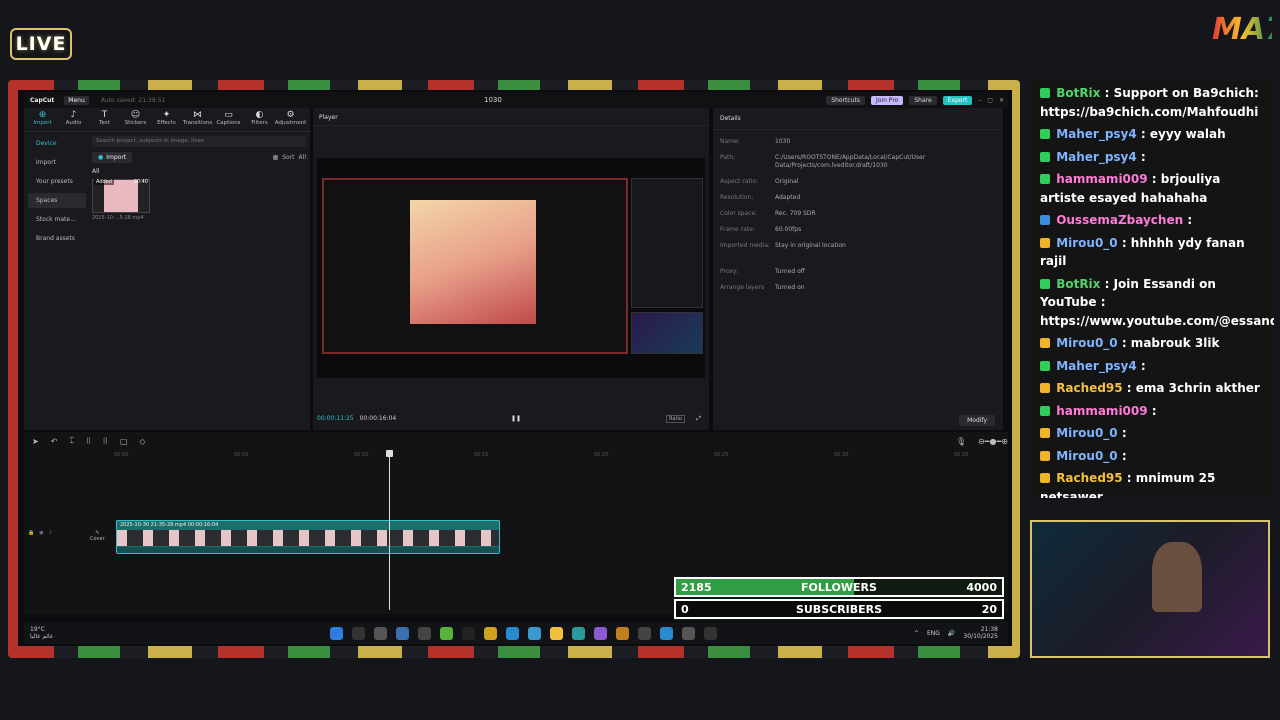  What do you see at coordinates (977, 420) in the screenshot?
I see `modify-button: Modify` at bounding box center [977, 420].